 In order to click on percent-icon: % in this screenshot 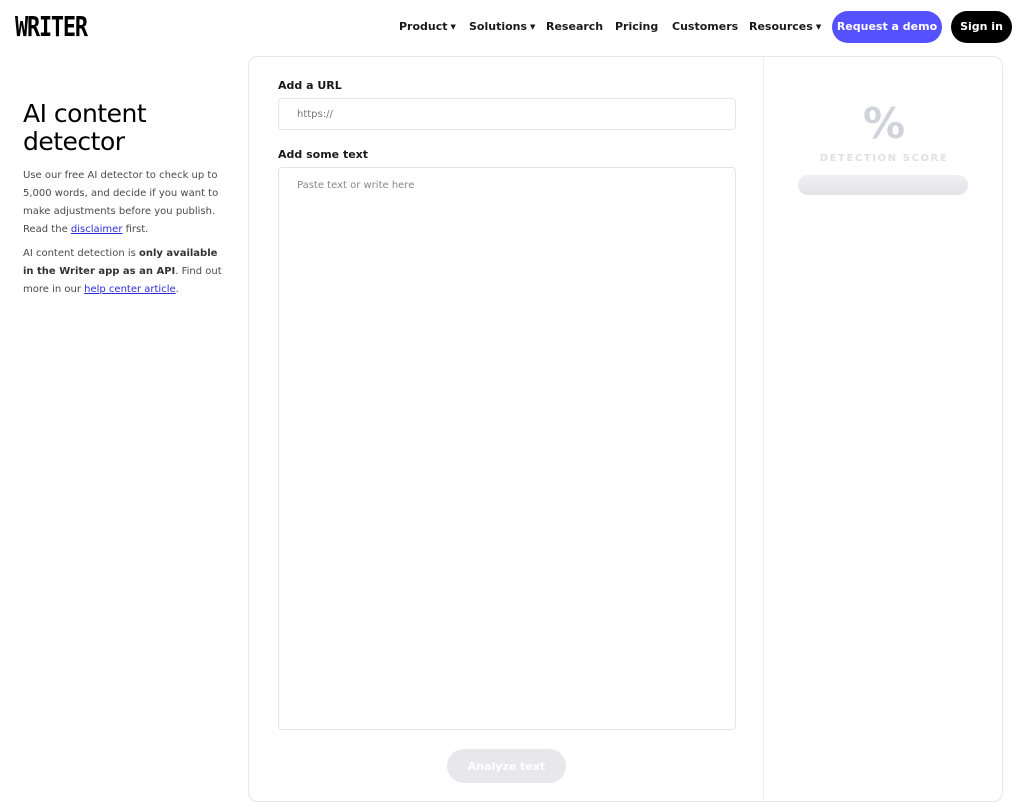, I will do `click(884, 123)`.